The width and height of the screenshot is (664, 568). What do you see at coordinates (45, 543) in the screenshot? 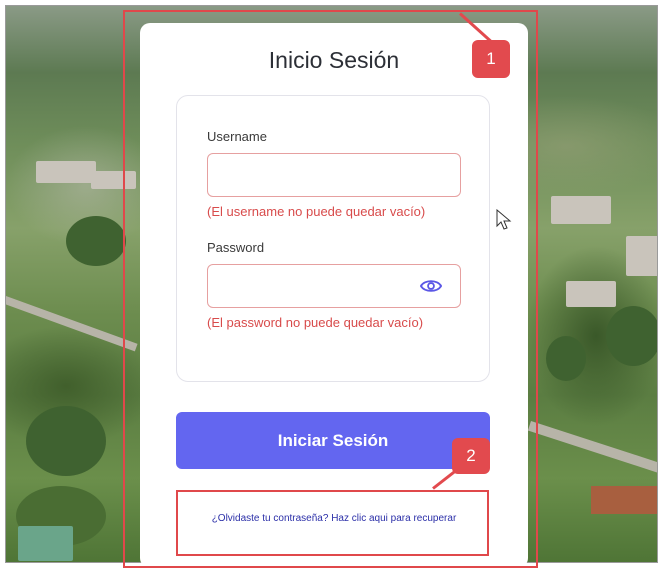
I see `background-court` at bounding box center [45, 543].